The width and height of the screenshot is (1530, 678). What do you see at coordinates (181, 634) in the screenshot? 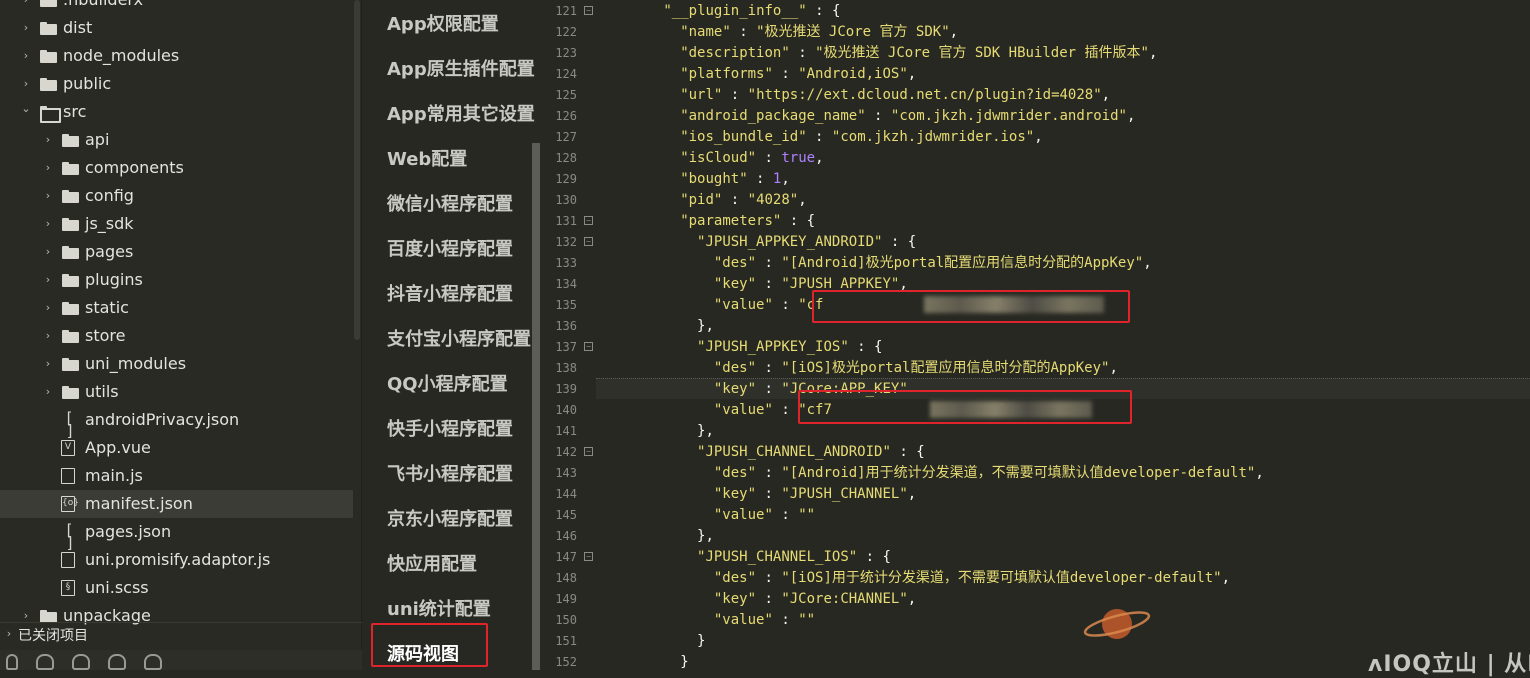
I see `closed-projects-section: › 已关闭项目` at bounding box center [181, 634].